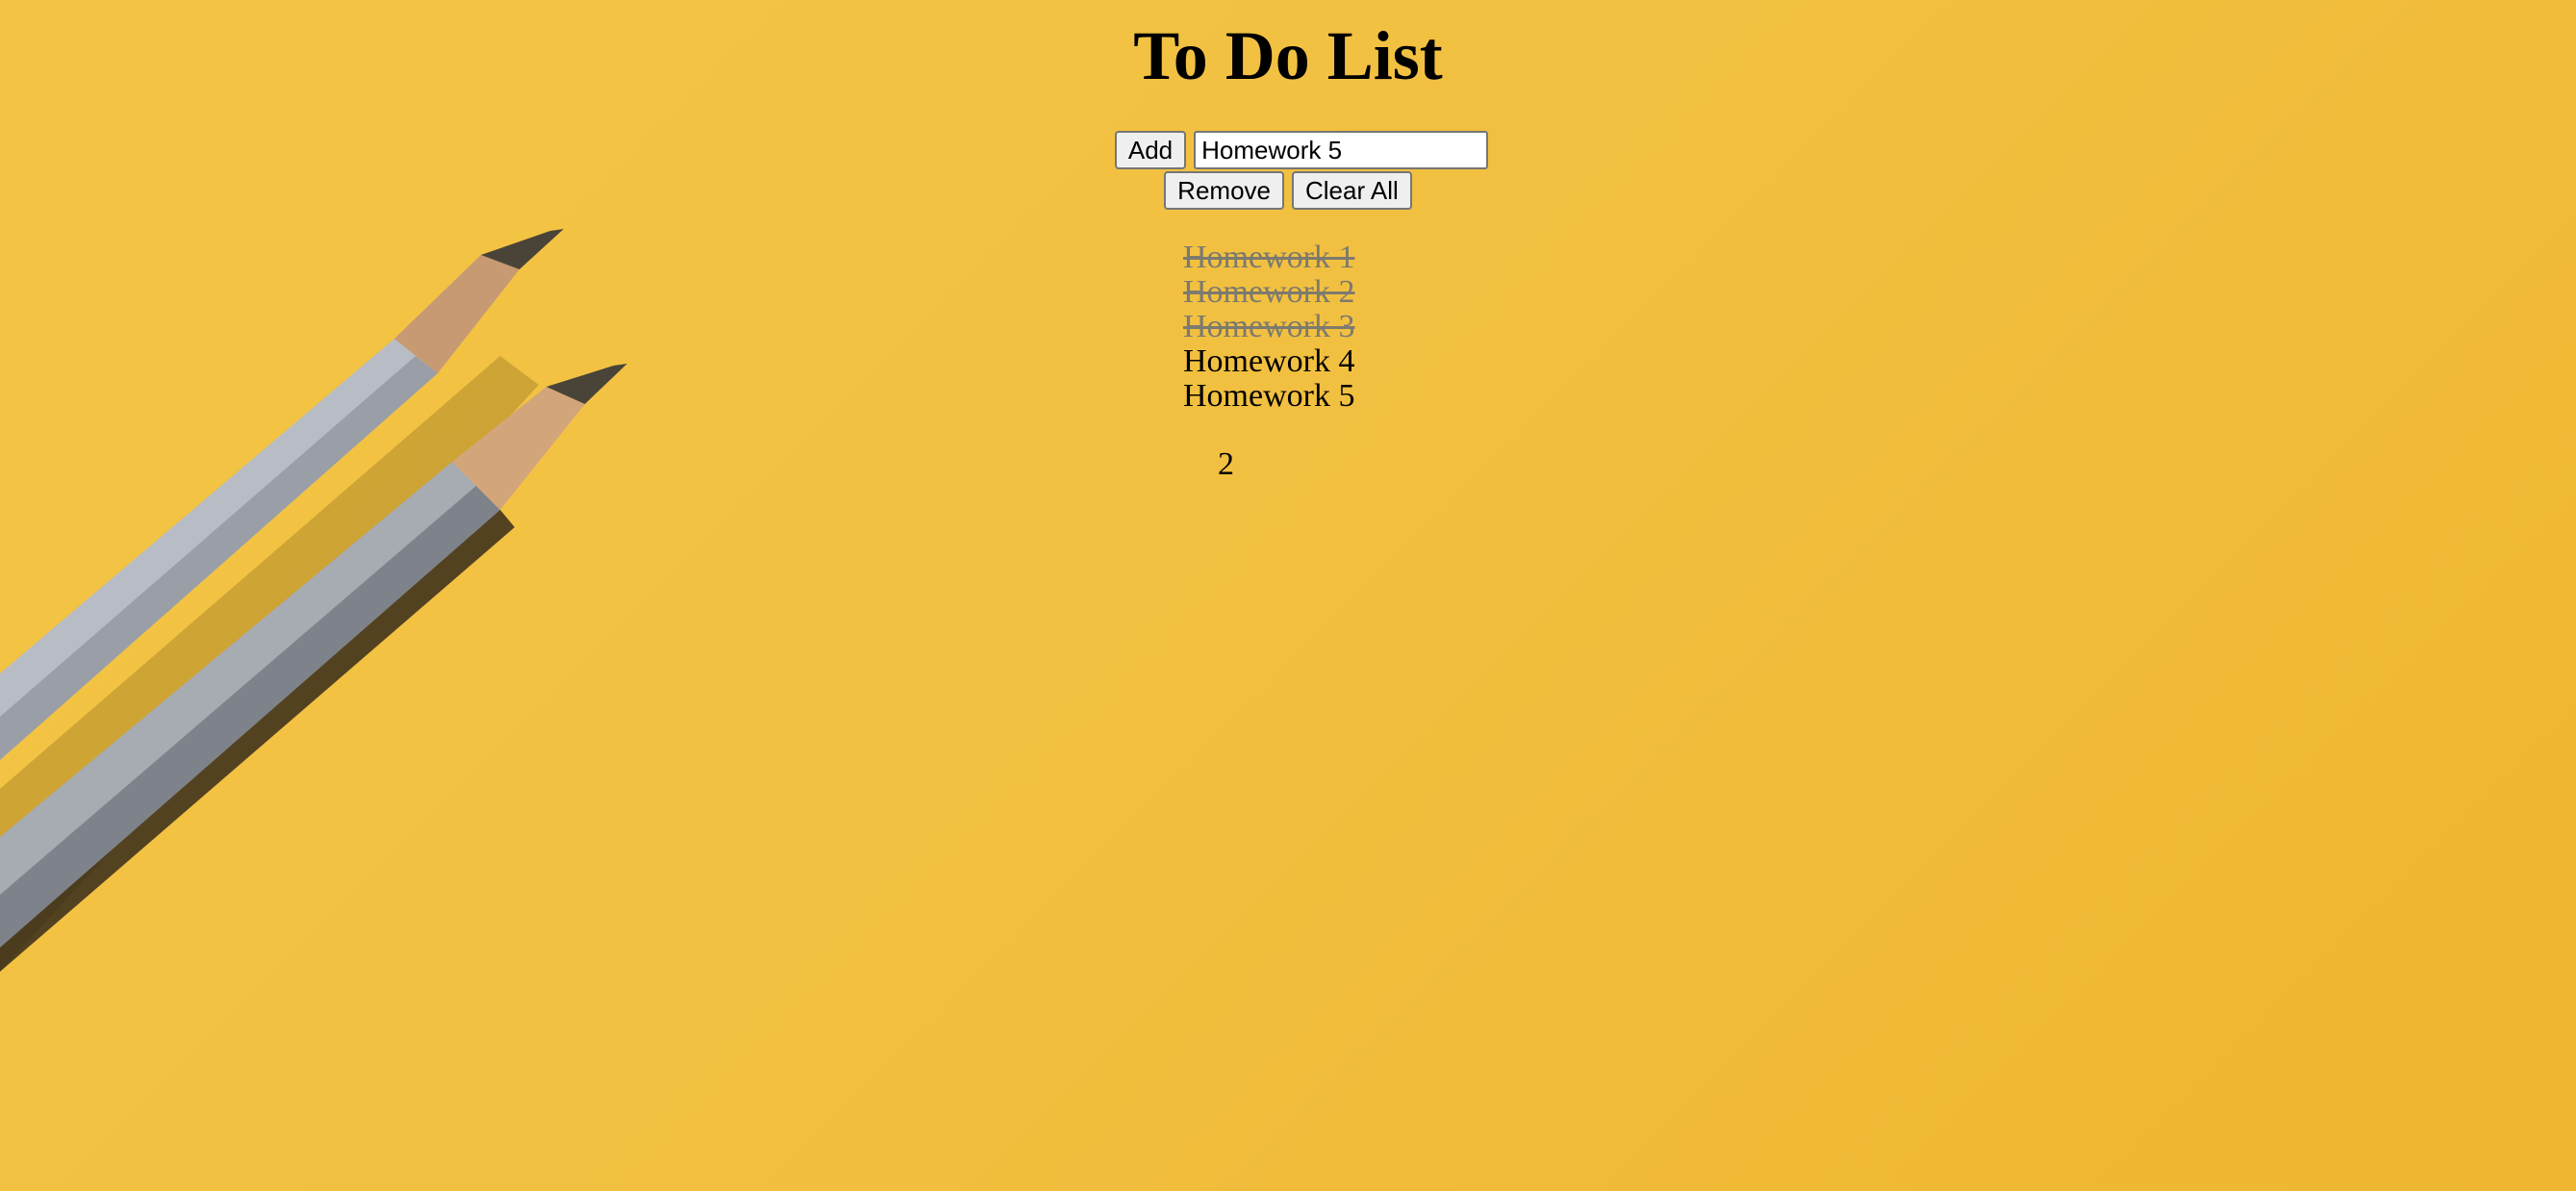 The width and height of the screenshot is (2576, 1191). What do you see at coordinates (1226, 464) in the screenshot?
I see `remaining-count: 2` at bounding box center [1226, 464].